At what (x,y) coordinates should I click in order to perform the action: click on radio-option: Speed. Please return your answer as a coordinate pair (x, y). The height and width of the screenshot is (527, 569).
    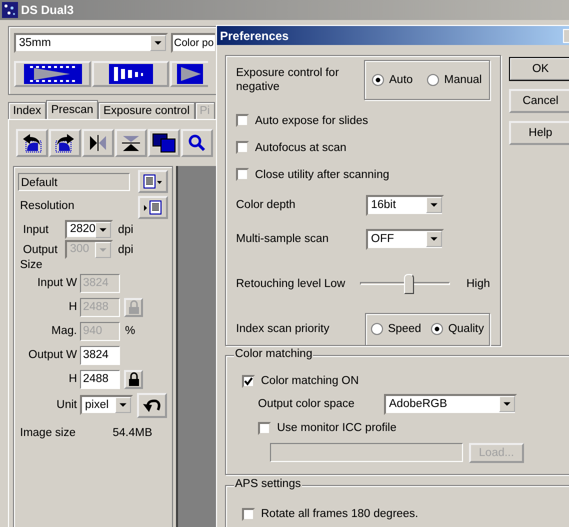
    Looking at the image, I should click on (396, 329).